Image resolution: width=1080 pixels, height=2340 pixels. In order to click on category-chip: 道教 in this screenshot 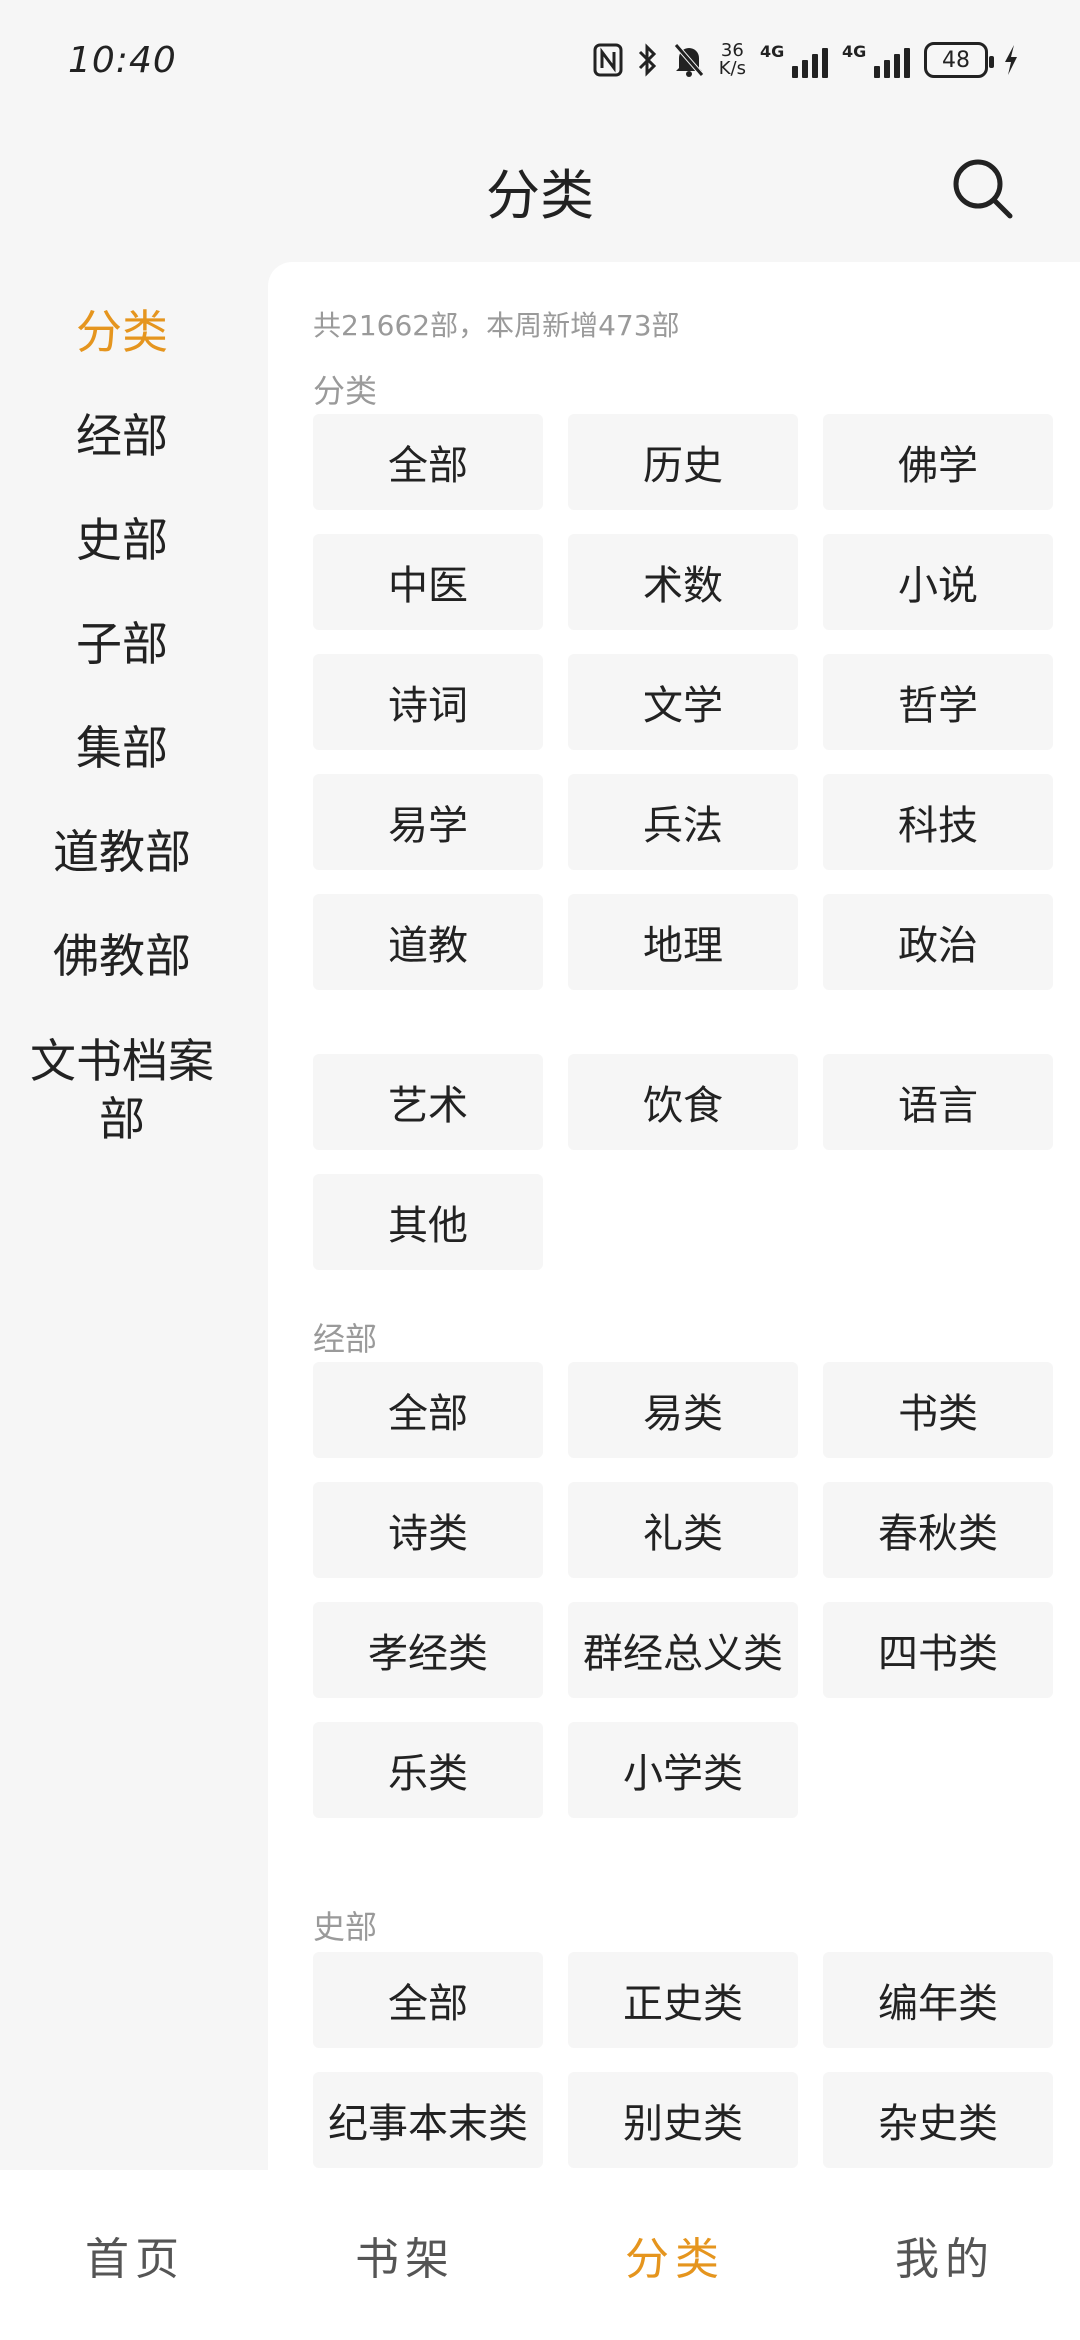, I will do `click(428, 942)`.